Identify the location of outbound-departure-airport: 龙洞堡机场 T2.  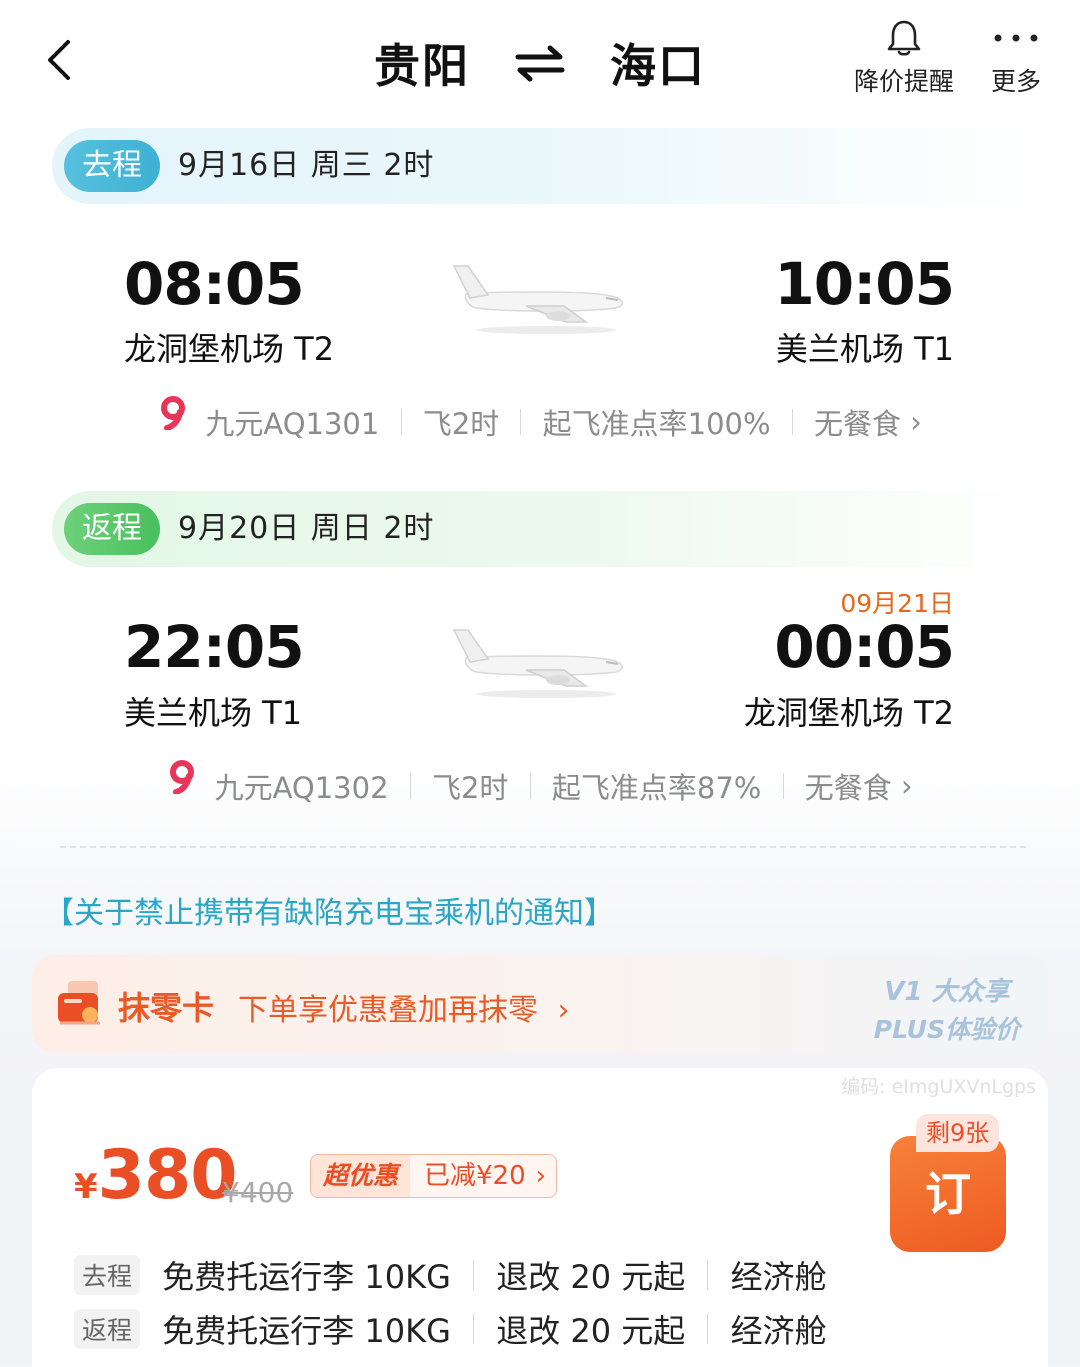
(229, 349).